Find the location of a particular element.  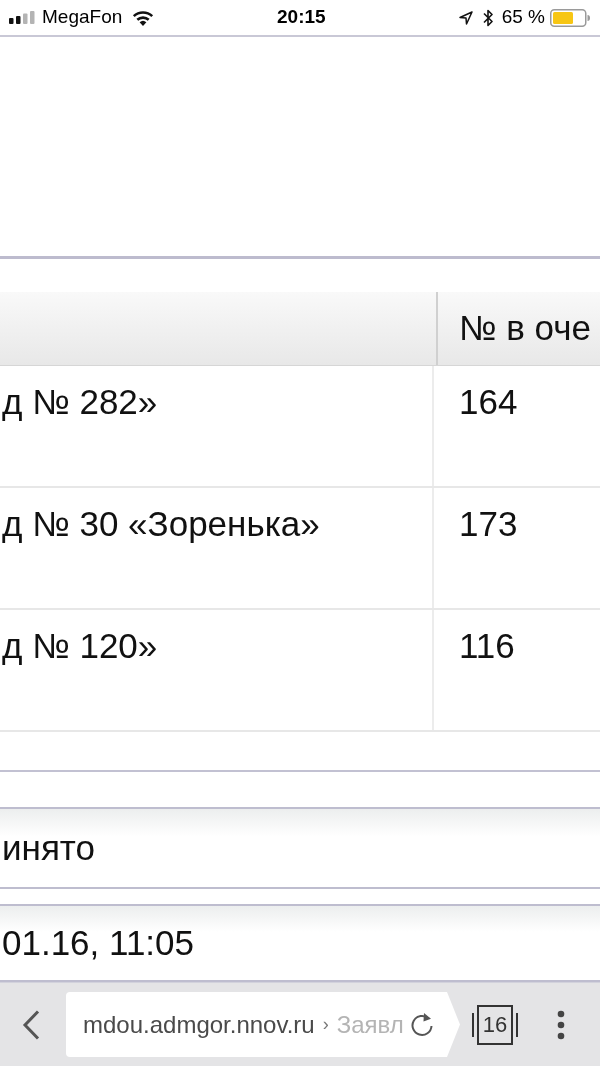

table-cell: д № 120» is located at coordinates (80, 645).